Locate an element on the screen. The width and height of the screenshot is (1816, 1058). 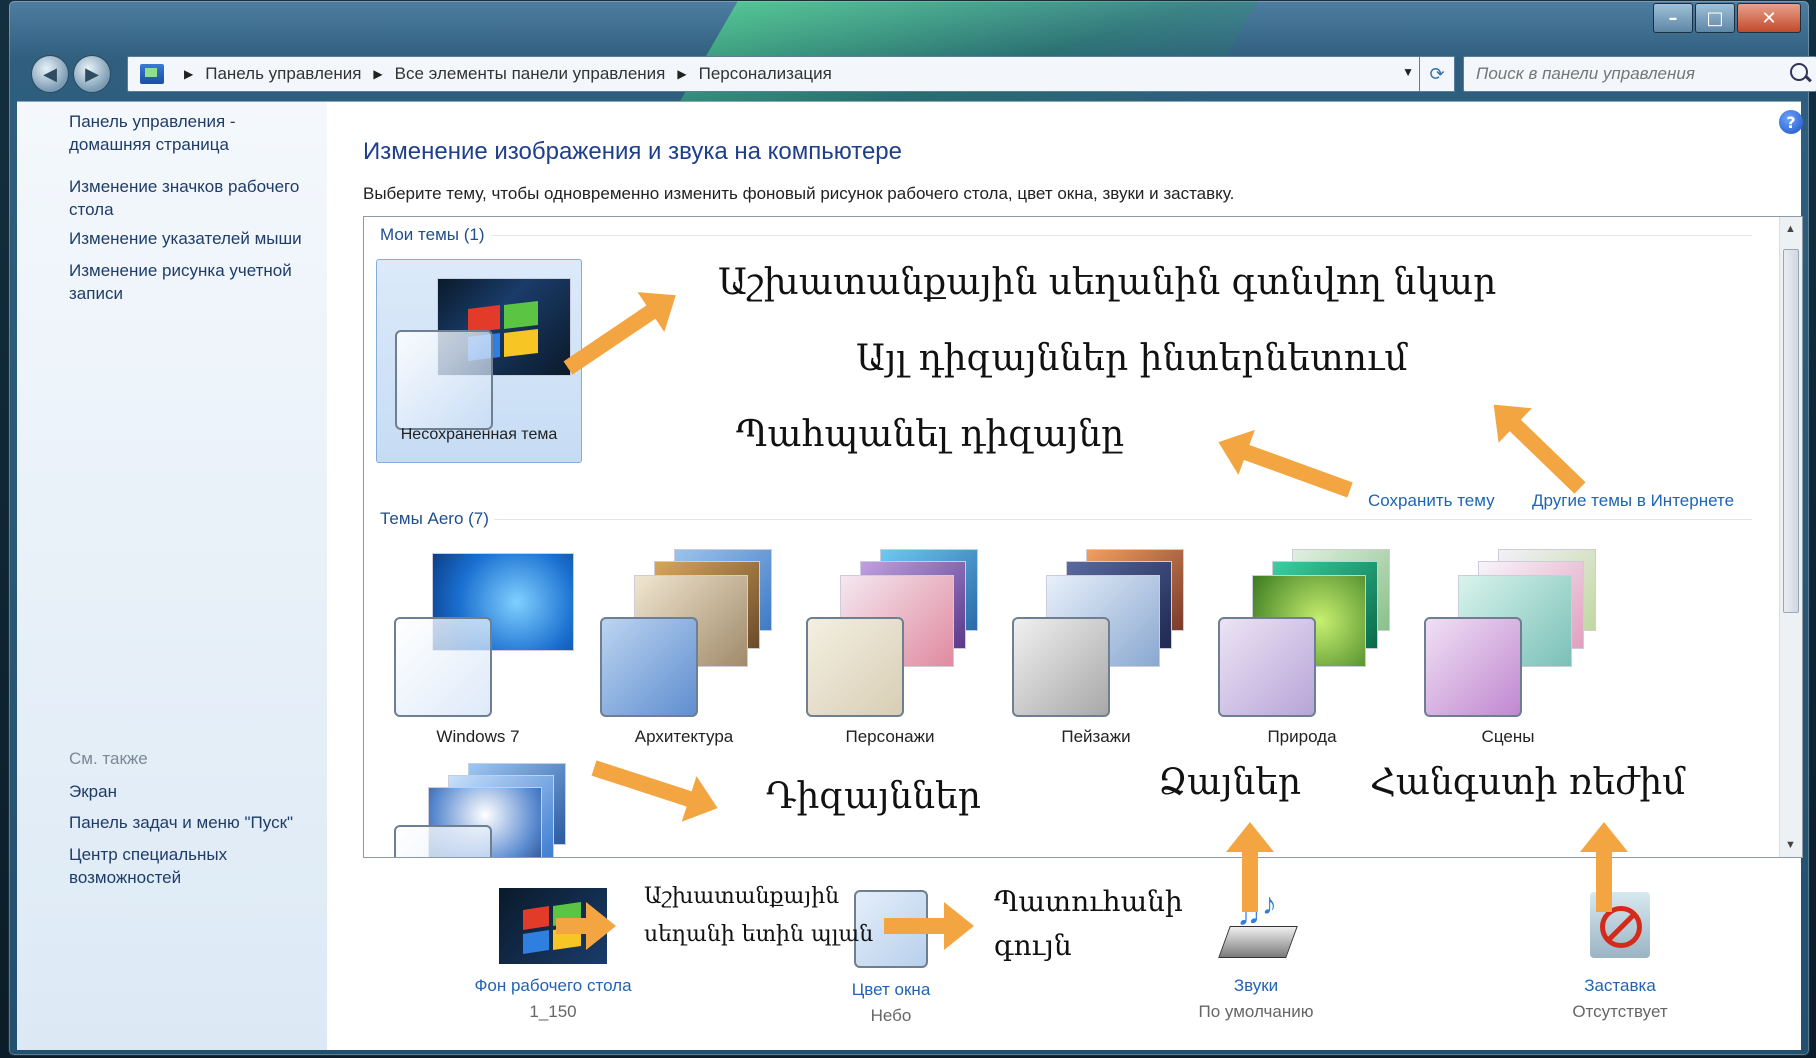
theme-windows7: Windows 7 is located at coordinates (478, 648).